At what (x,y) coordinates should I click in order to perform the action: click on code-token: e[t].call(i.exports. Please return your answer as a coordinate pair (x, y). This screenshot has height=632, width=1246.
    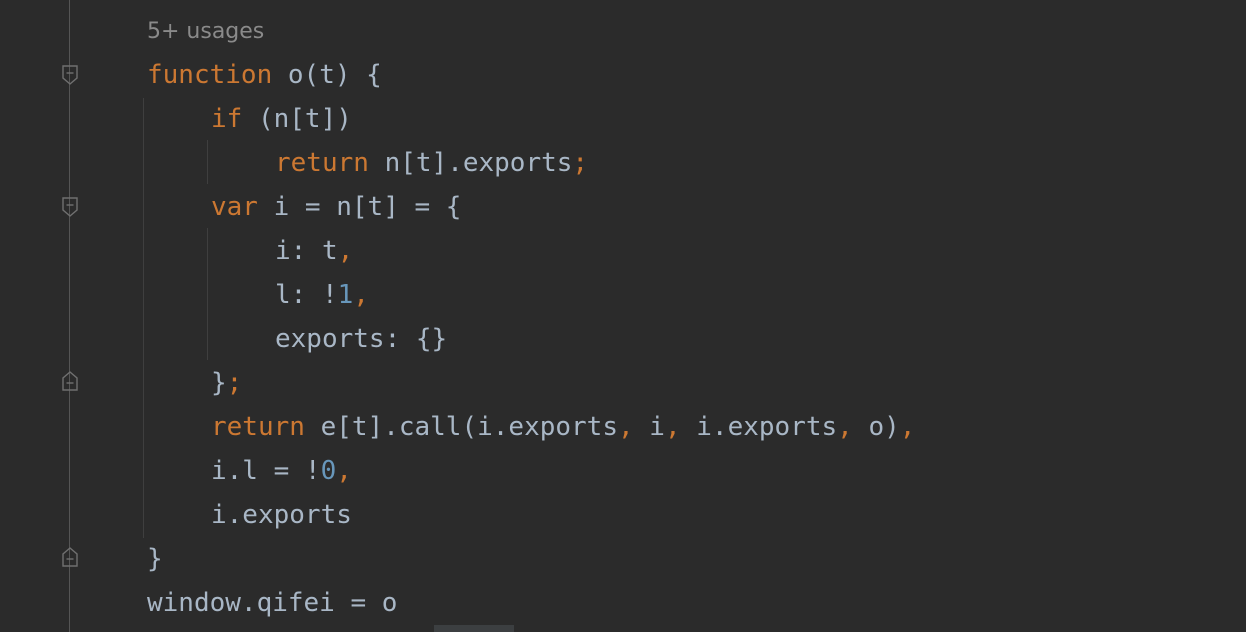
    Looking at the image, I should click on (461, 427).